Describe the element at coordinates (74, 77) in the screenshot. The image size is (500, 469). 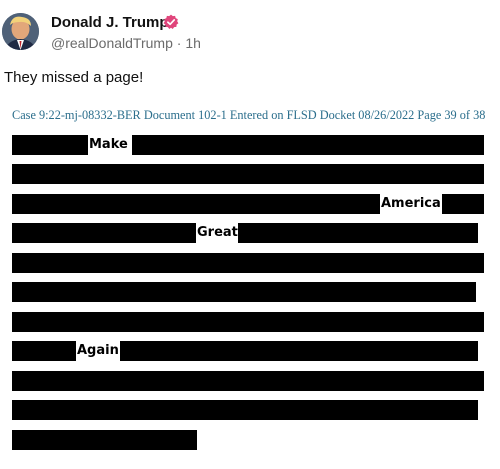
I see `post-text: They missed a page!` at that location.